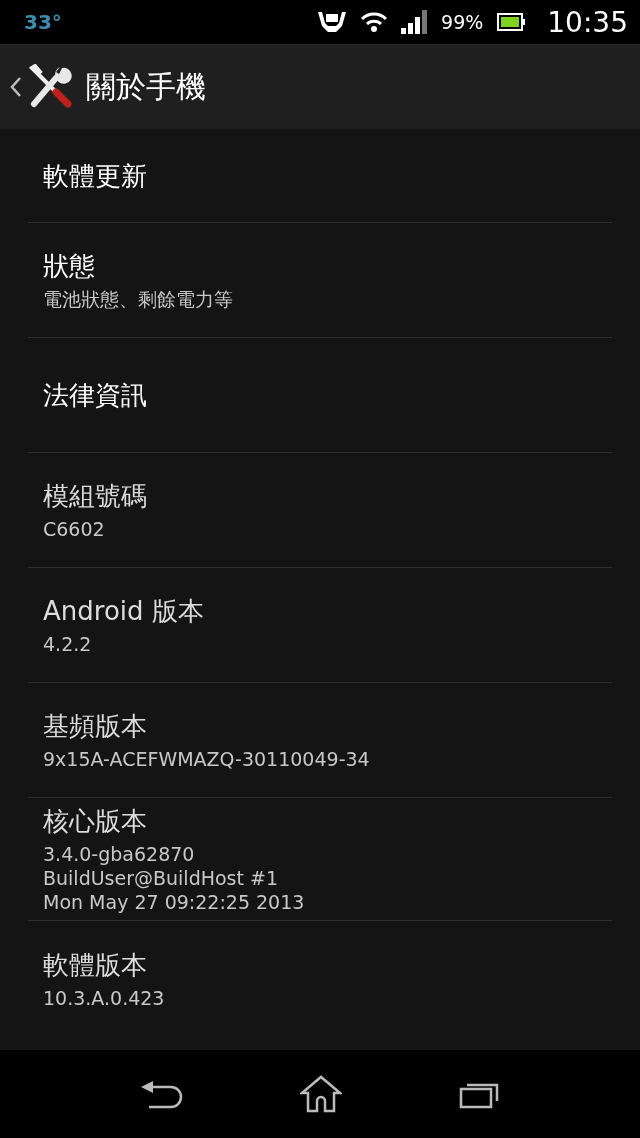 The height and width of the screenshot is (1138, 640). I want to click on settings-item: 狀態 電池狀態、剩餘電力等, so click(320, 280).